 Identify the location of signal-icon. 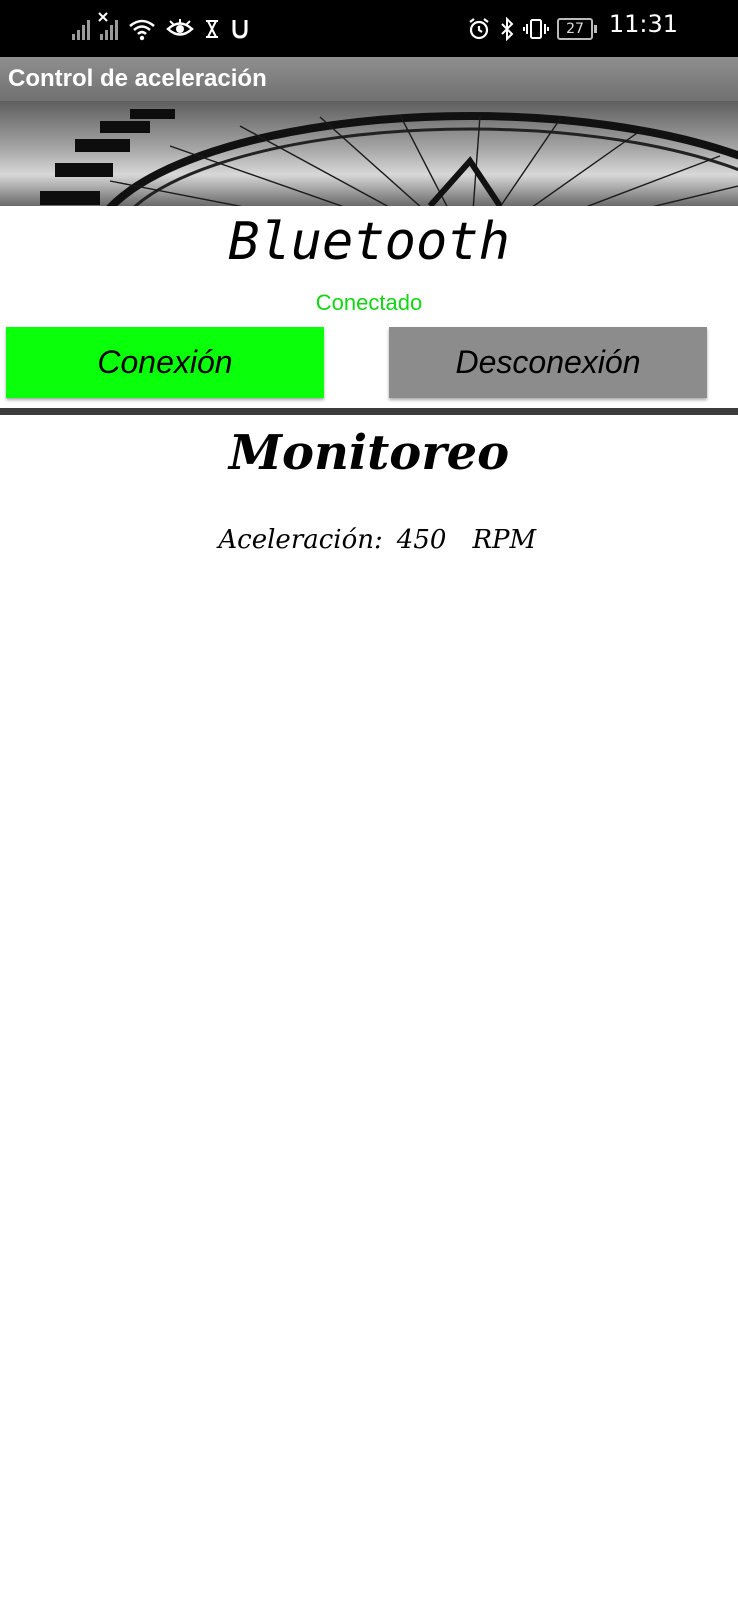
(81, 29).